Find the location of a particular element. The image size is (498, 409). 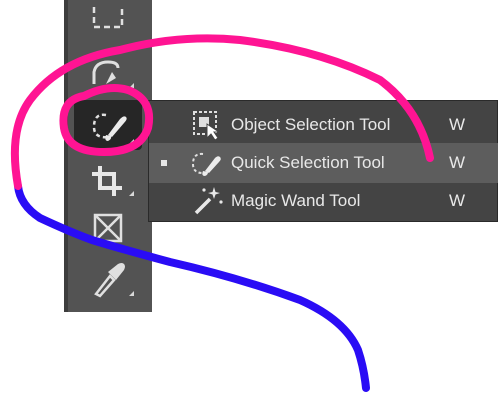

eyedropper-icon is located at coordinates (109, 280).